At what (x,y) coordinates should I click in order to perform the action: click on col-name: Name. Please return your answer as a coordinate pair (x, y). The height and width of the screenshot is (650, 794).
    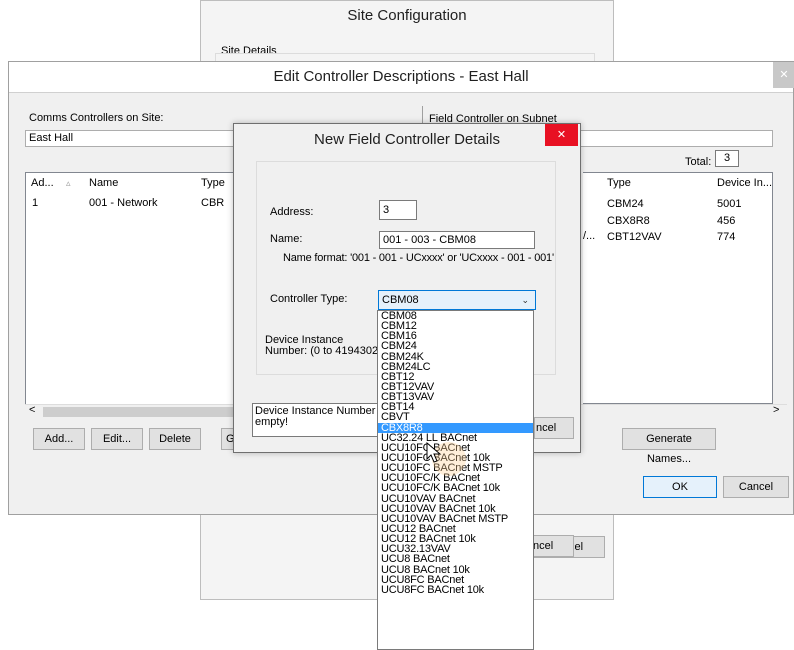
    Looking at the image, I should click on (103, 183).